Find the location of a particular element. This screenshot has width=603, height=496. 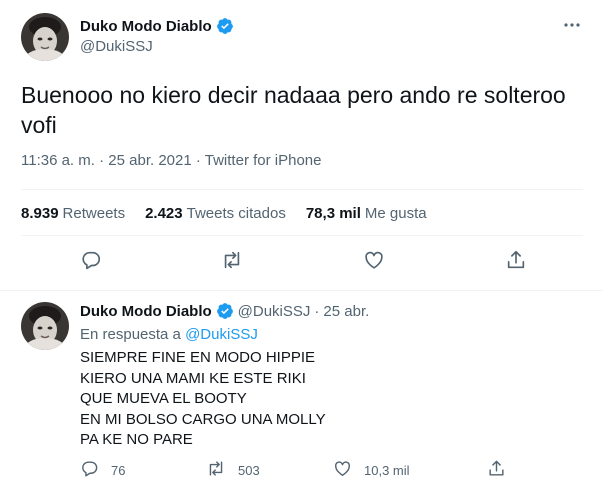

likes-stat: 78,3 mil Me gusta is located at coordinates (366, 213).